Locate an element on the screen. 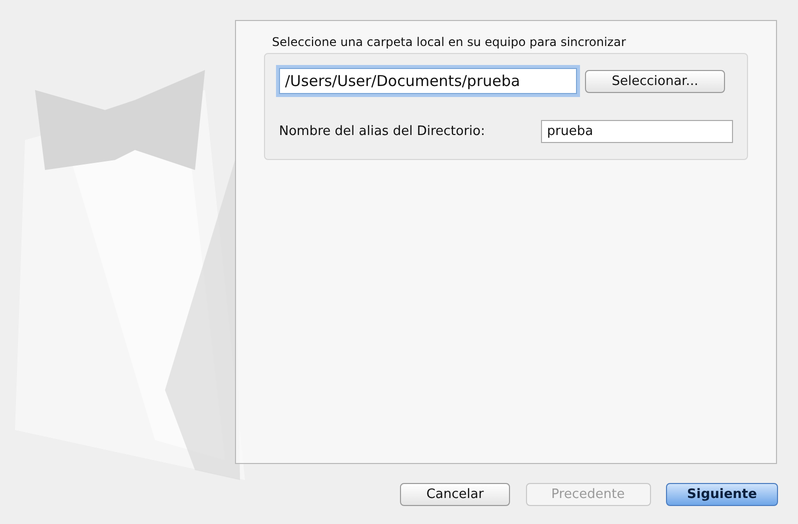  alias-label: Nombre del alias del Directorio: is located at coordinates (382, 131).